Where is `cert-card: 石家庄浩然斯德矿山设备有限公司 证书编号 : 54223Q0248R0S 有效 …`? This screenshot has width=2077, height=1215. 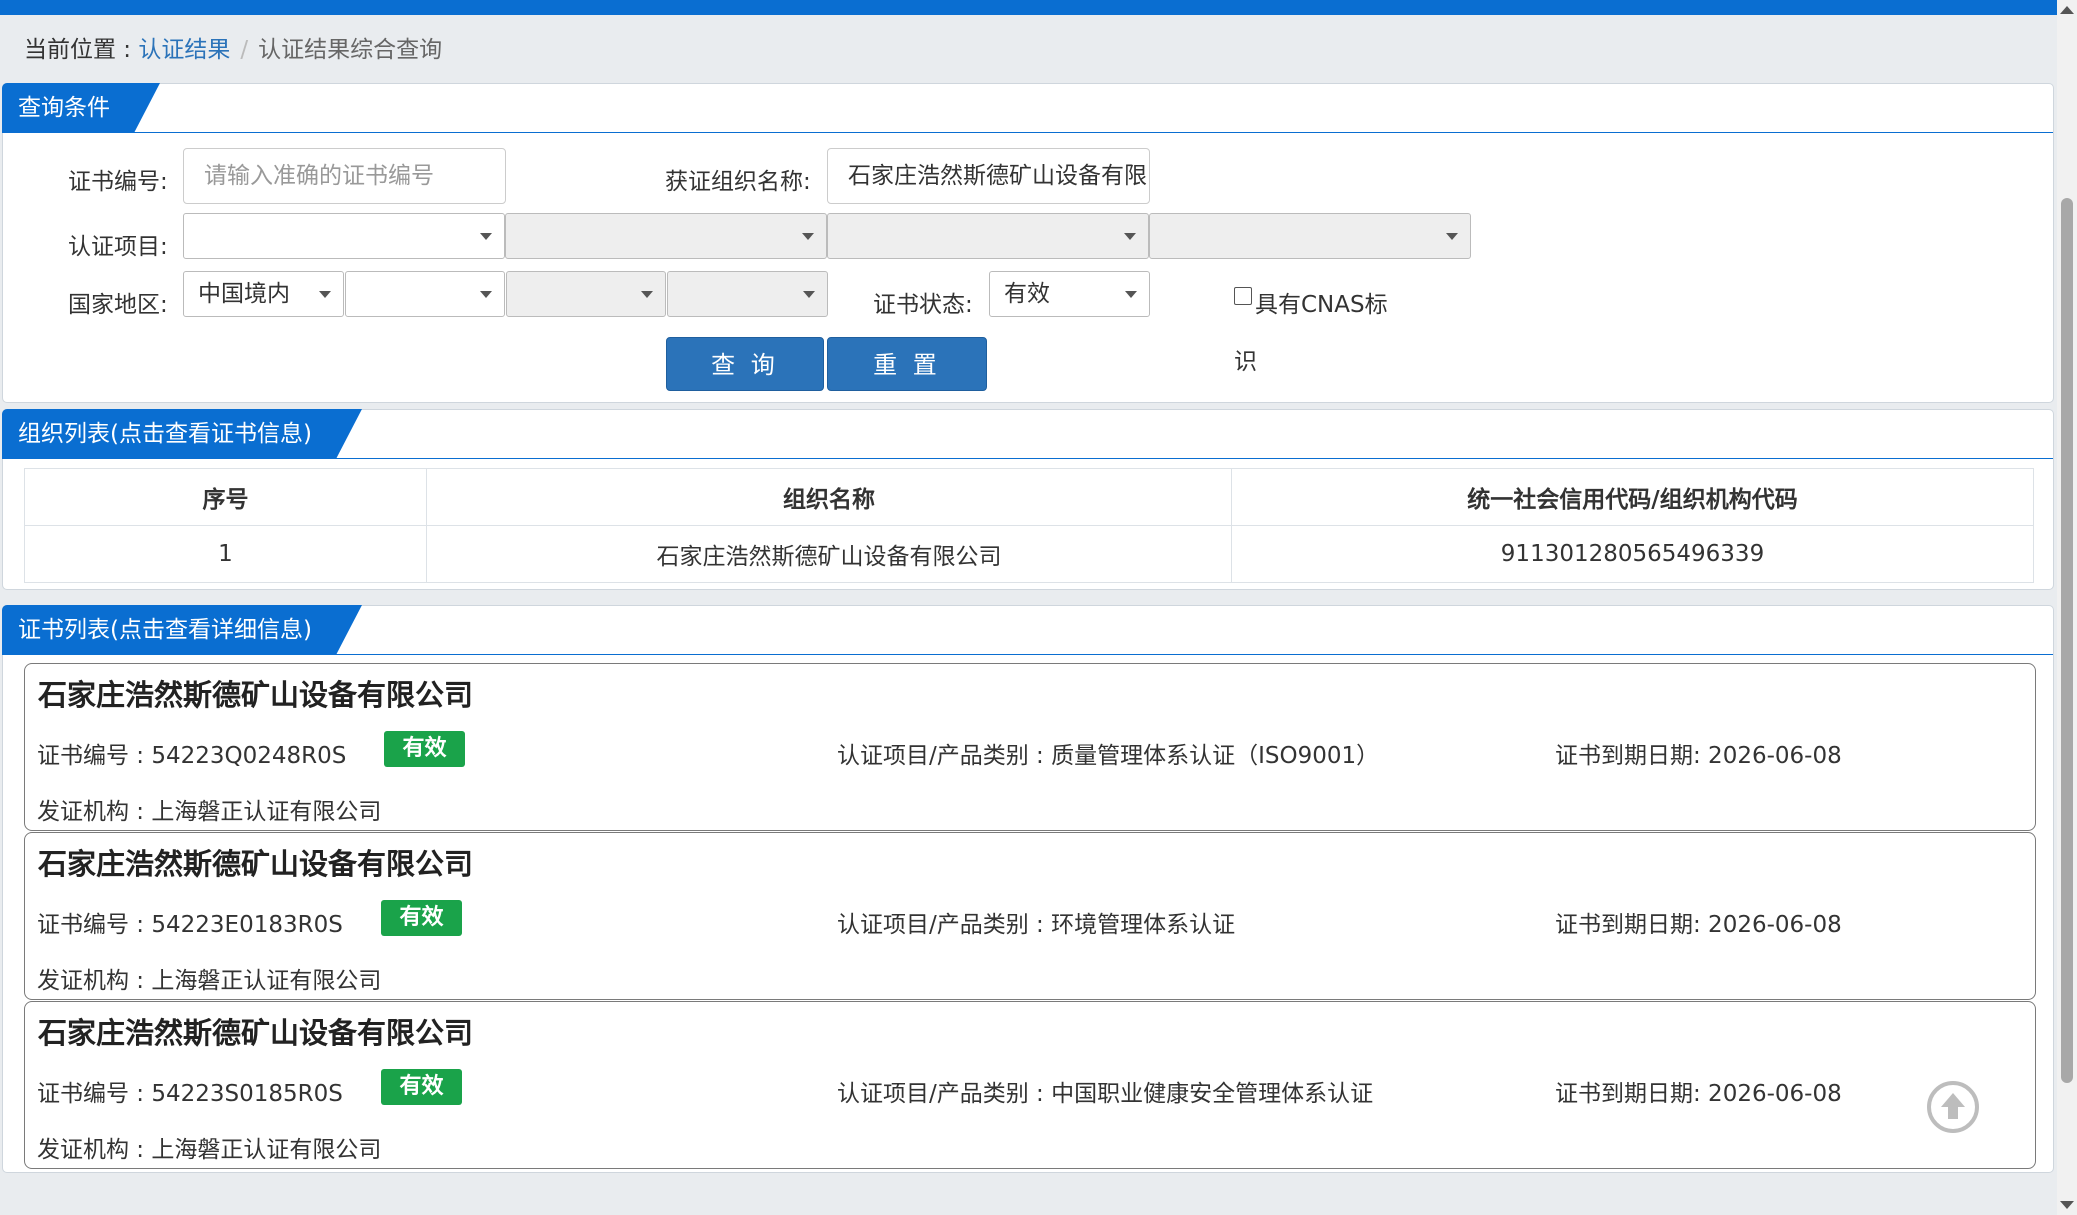 cert-card: 石家庄浩然斯德矿山设备有限公司 证书编号 : 54223Q0248R0S 有效 … is located at coordinates (1030, 747).